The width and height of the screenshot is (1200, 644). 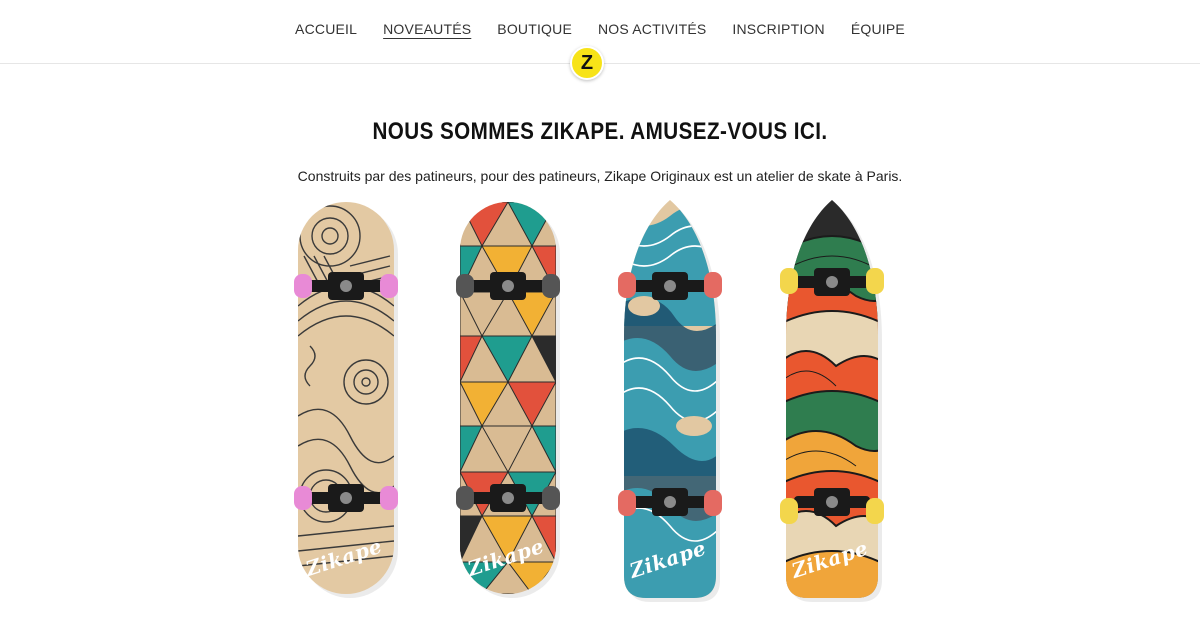 What do you see at coordinates (534, 29) in the screenshot?
I see `nav-item-boutique: BOUTIQUE` at bounding box center [534, 29].